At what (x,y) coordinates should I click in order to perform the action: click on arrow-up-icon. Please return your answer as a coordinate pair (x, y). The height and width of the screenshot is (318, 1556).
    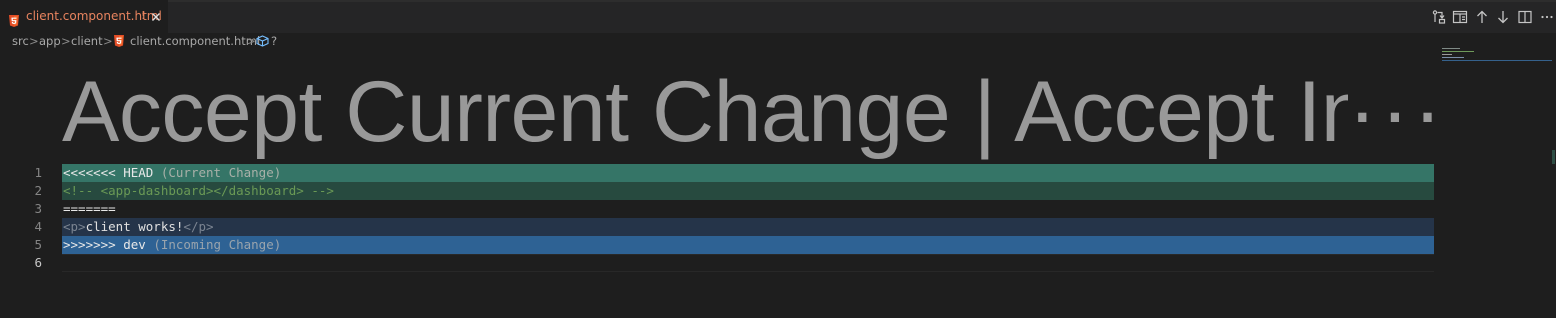
    Looking at the image, I should click on (1482, 17).